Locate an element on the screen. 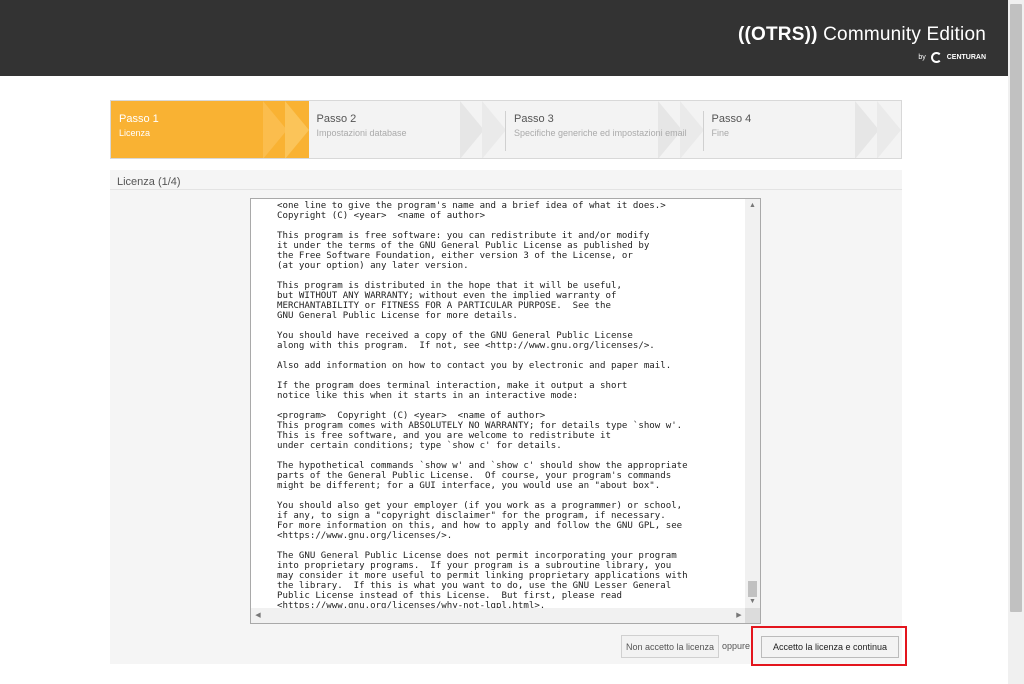  step-4: Passo 4 Fine is located at coordinates (802, 129).